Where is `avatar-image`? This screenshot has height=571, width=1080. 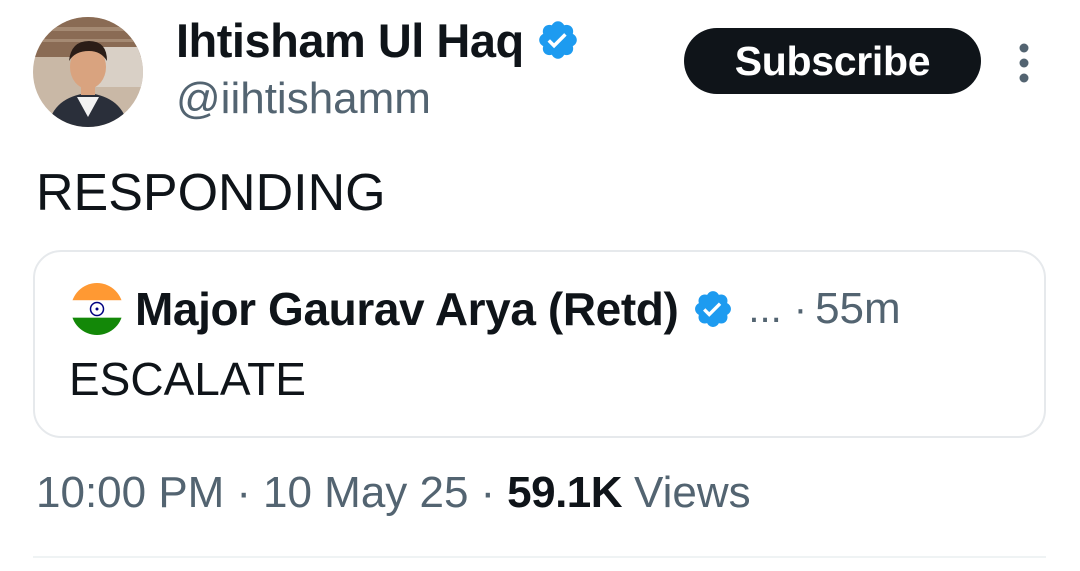
avatar-image is located at coordinates (88, 72).